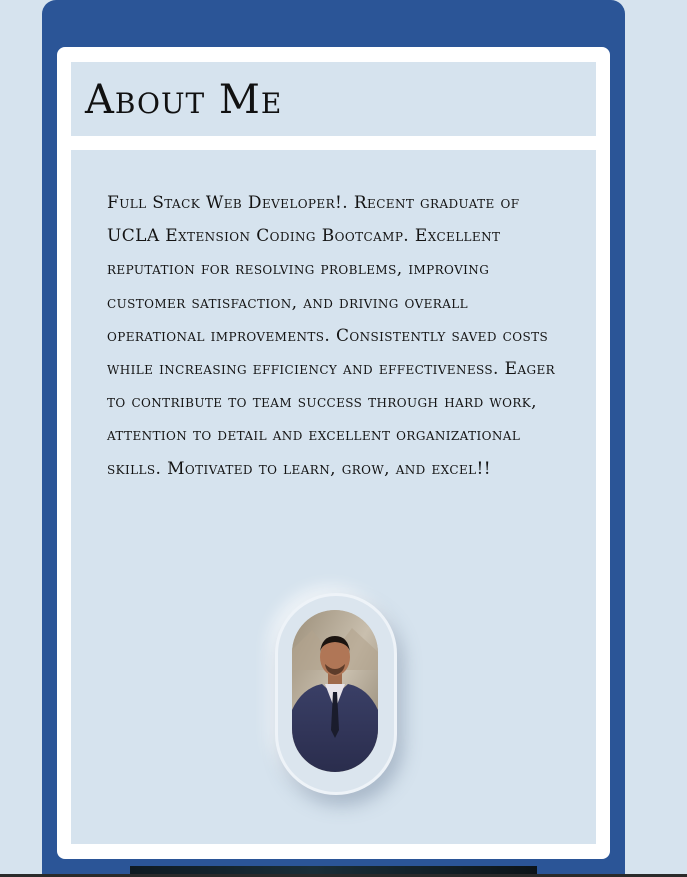 This screenshot has height=877, width=687. I want to click on about-header: About Me, so click(333, 99).